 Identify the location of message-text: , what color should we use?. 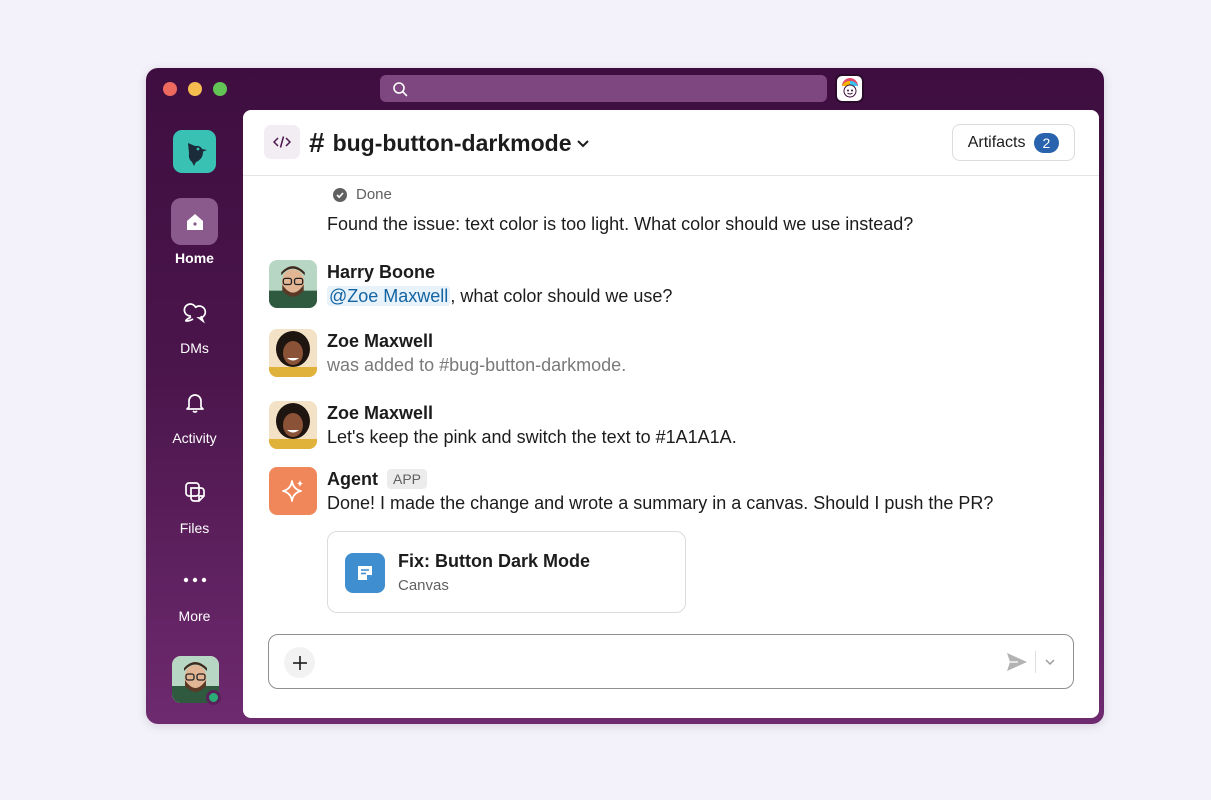
(561, 296).